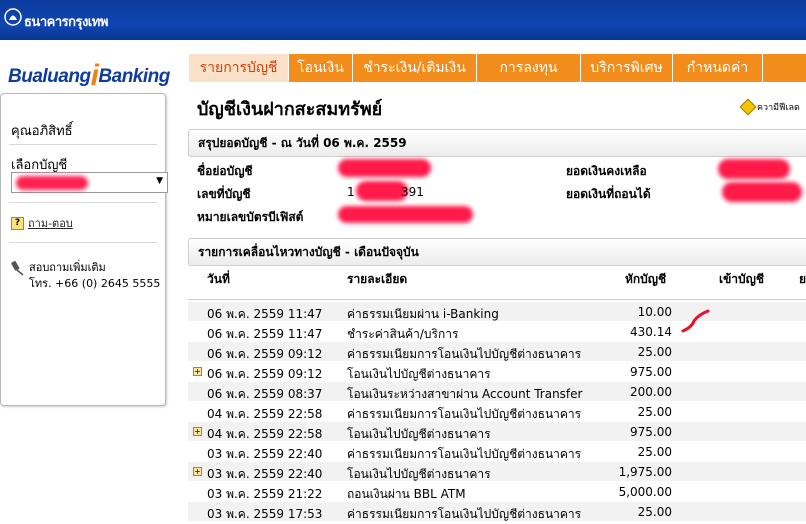  What do you see at coordinates (497, 143) in the screenshot?
I see `summary-heading: สรุปยอดบัญชี - ณ วันที่ 06 พ.ค. 2559` at bounding box center [497, 143].